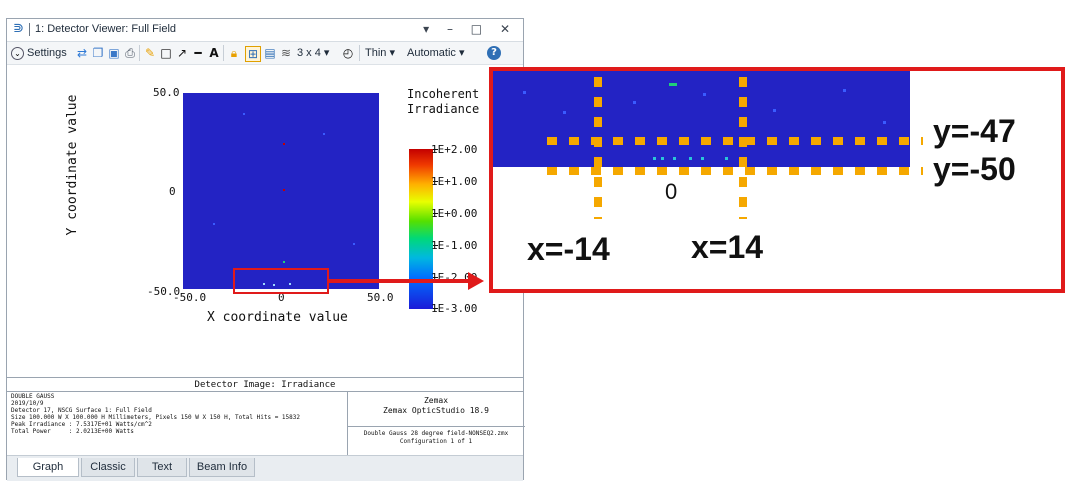  What do you see at coordinates (380, 297) in the screenshot?
I see `x-tick-right: 50.0` at bounding box center [380, 297].